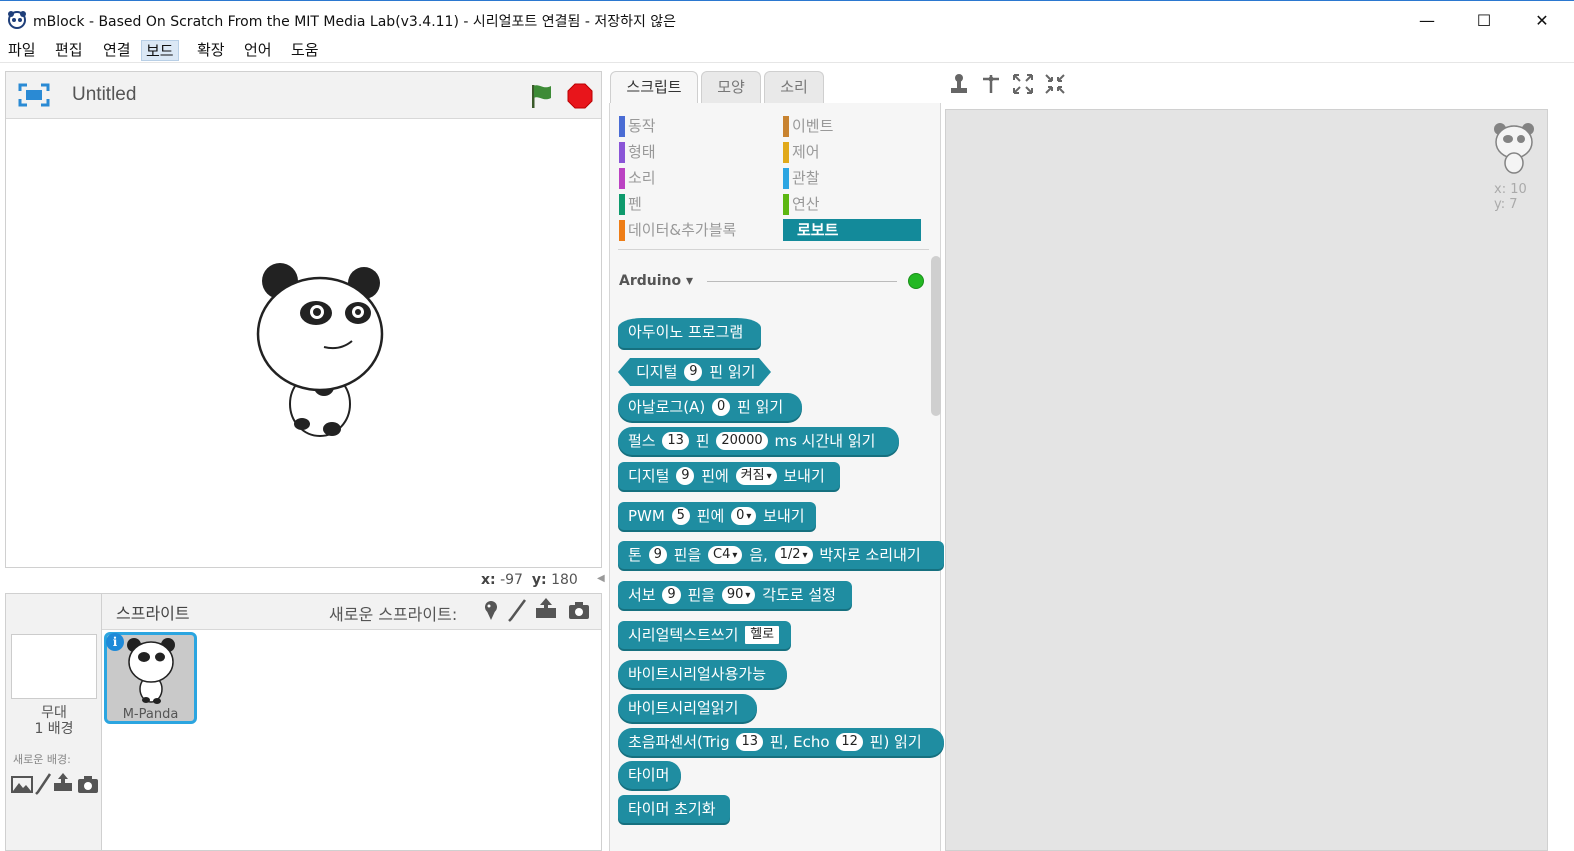 Image resolution: width=1574 pixels, height=851 pixels. What do you see at coordinates (756, 475) in the screenshot?
I see `level-dropdown: 켜짐` at bounding box center [756, 475].